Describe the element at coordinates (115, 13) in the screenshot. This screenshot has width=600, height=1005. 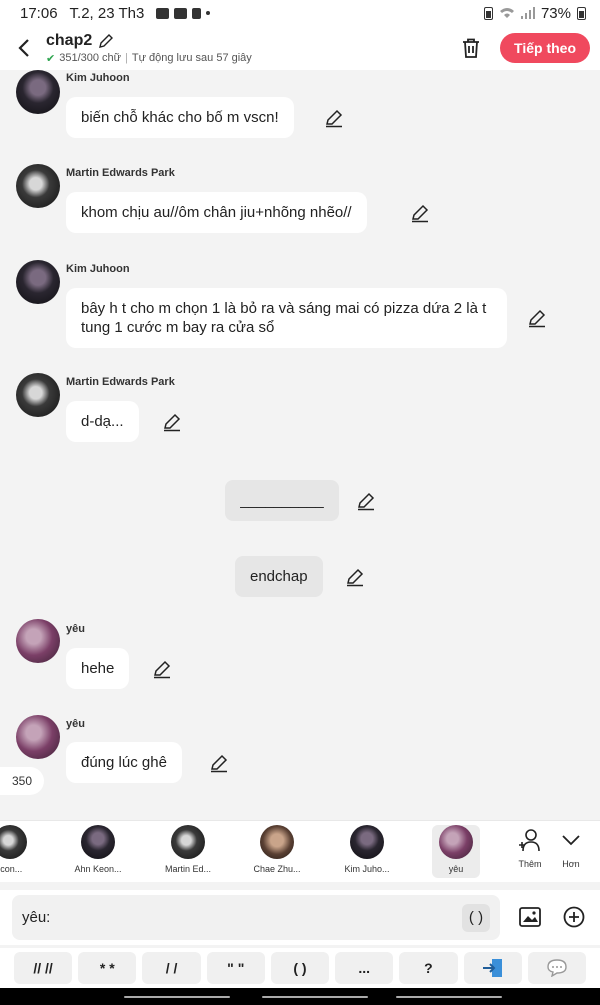
I see `status-left: 17:06 T.2, 23 Th3` at that location.